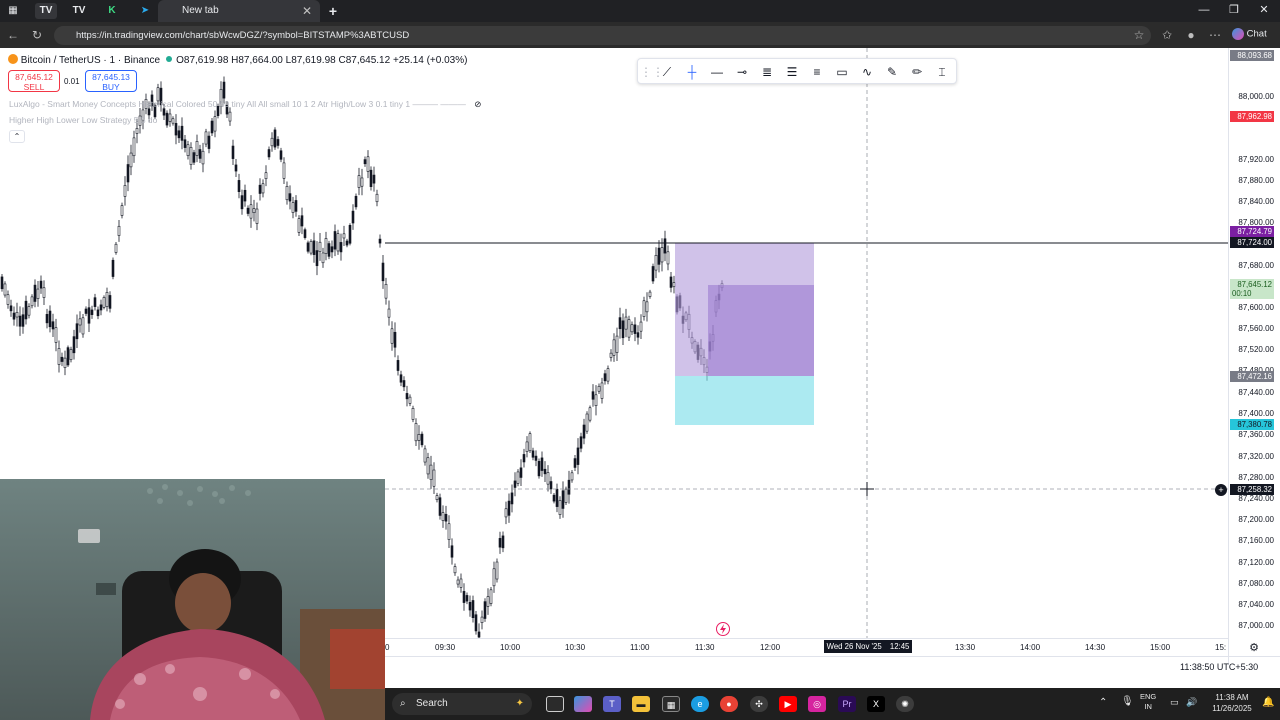 This screenshot has height=720, width=1280. I want to click on sidebar-menu-icon: ▦, so click(13, 11).